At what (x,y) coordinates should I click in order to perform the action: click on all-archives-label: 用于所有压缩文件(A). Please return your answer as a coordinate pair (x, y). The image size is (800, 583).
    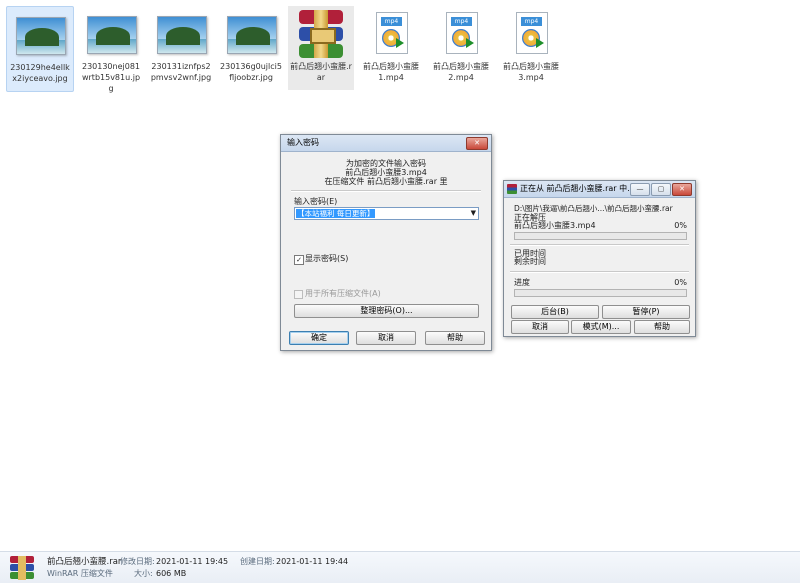
    Looking at the image, I should click on (343, 293).